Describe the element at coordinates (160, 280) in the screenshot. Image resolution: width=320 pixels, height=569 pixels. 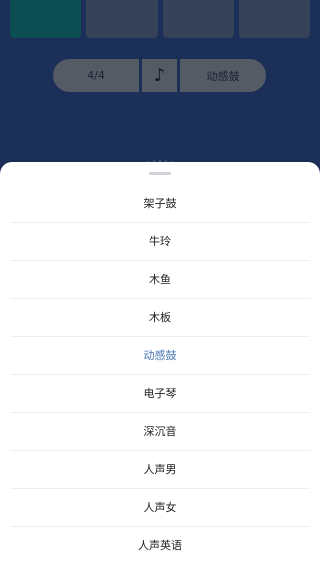
I see `sound-option: 木鱼` at that location.